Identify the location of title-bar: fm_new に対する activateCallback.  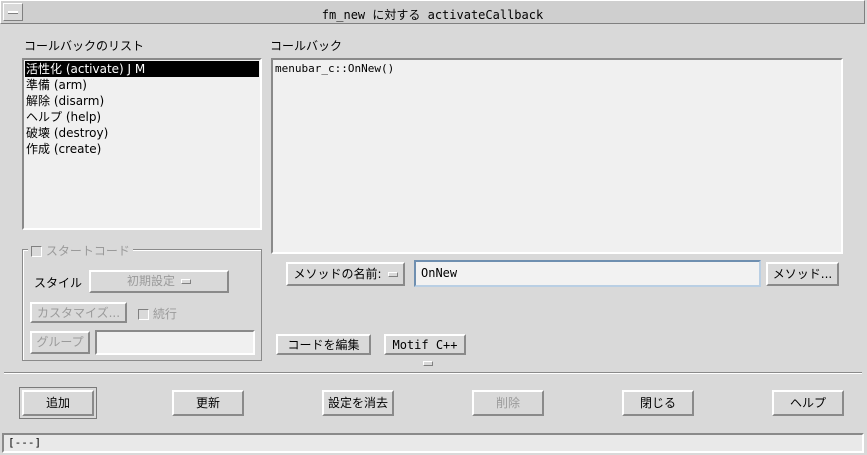
(432, 12).